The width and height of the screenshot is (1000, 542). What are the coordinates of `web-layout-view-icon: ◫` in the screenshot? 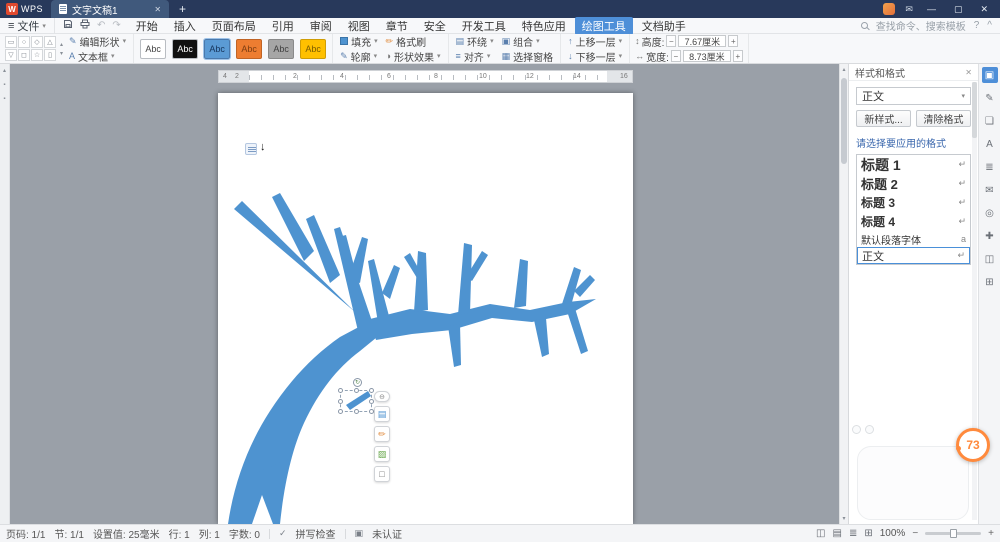 It's located at (820, 533).